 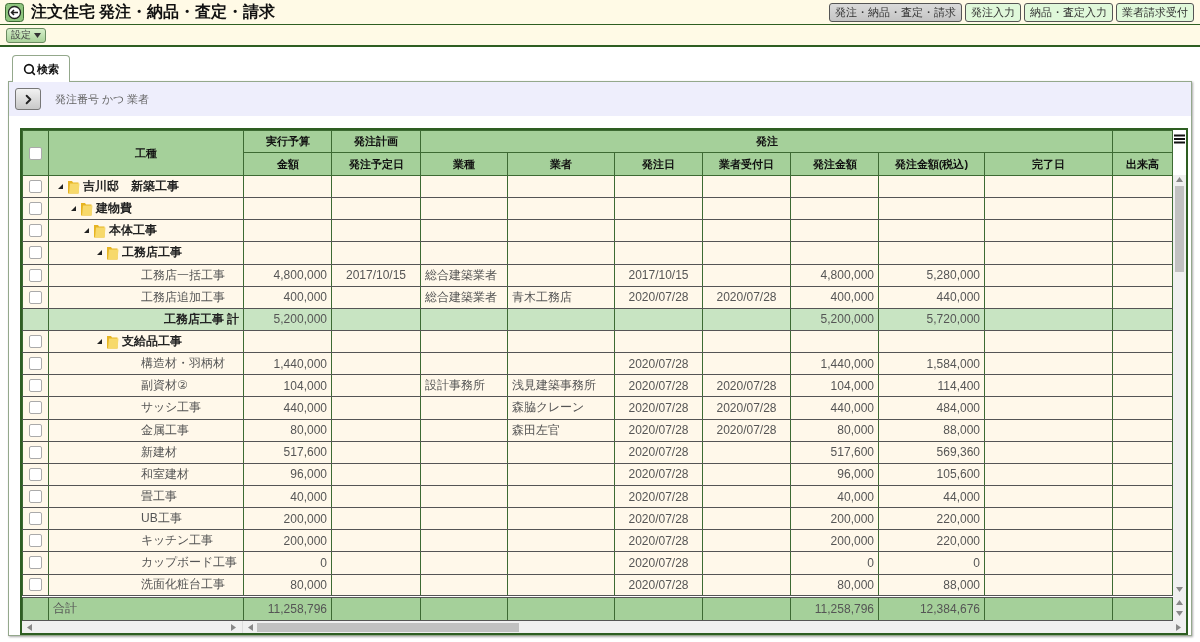 I want to click on expand-button, so click(x=28, y=99).